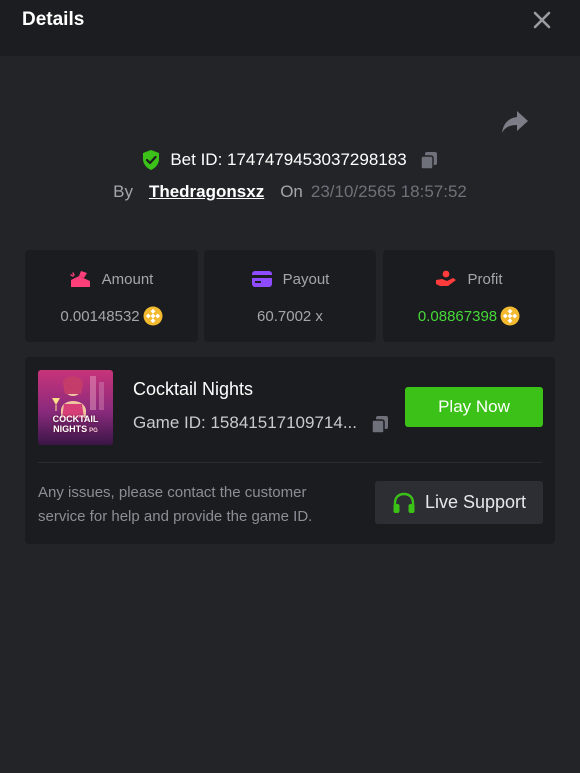  What do you see at coordinates (151, 160) in the screenshot?
I see `shield-check-icon` at bounding box center [151, 160].